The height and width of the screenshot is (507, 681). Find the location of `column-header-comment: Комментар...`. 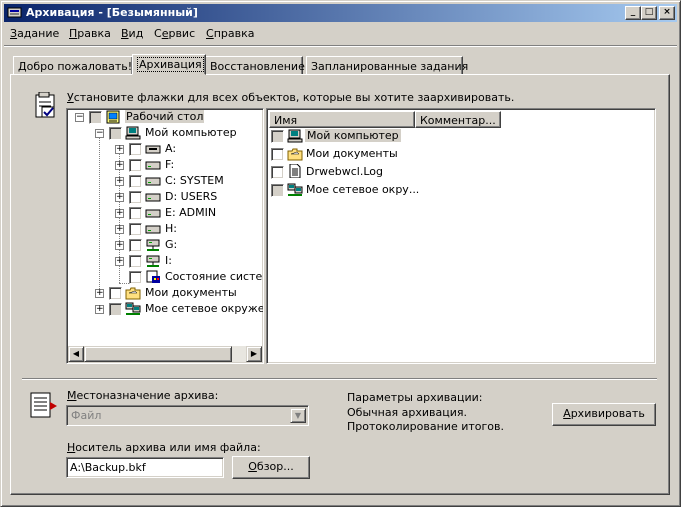

column-header-comment: Комментар... is located at coordinates (458, 119).